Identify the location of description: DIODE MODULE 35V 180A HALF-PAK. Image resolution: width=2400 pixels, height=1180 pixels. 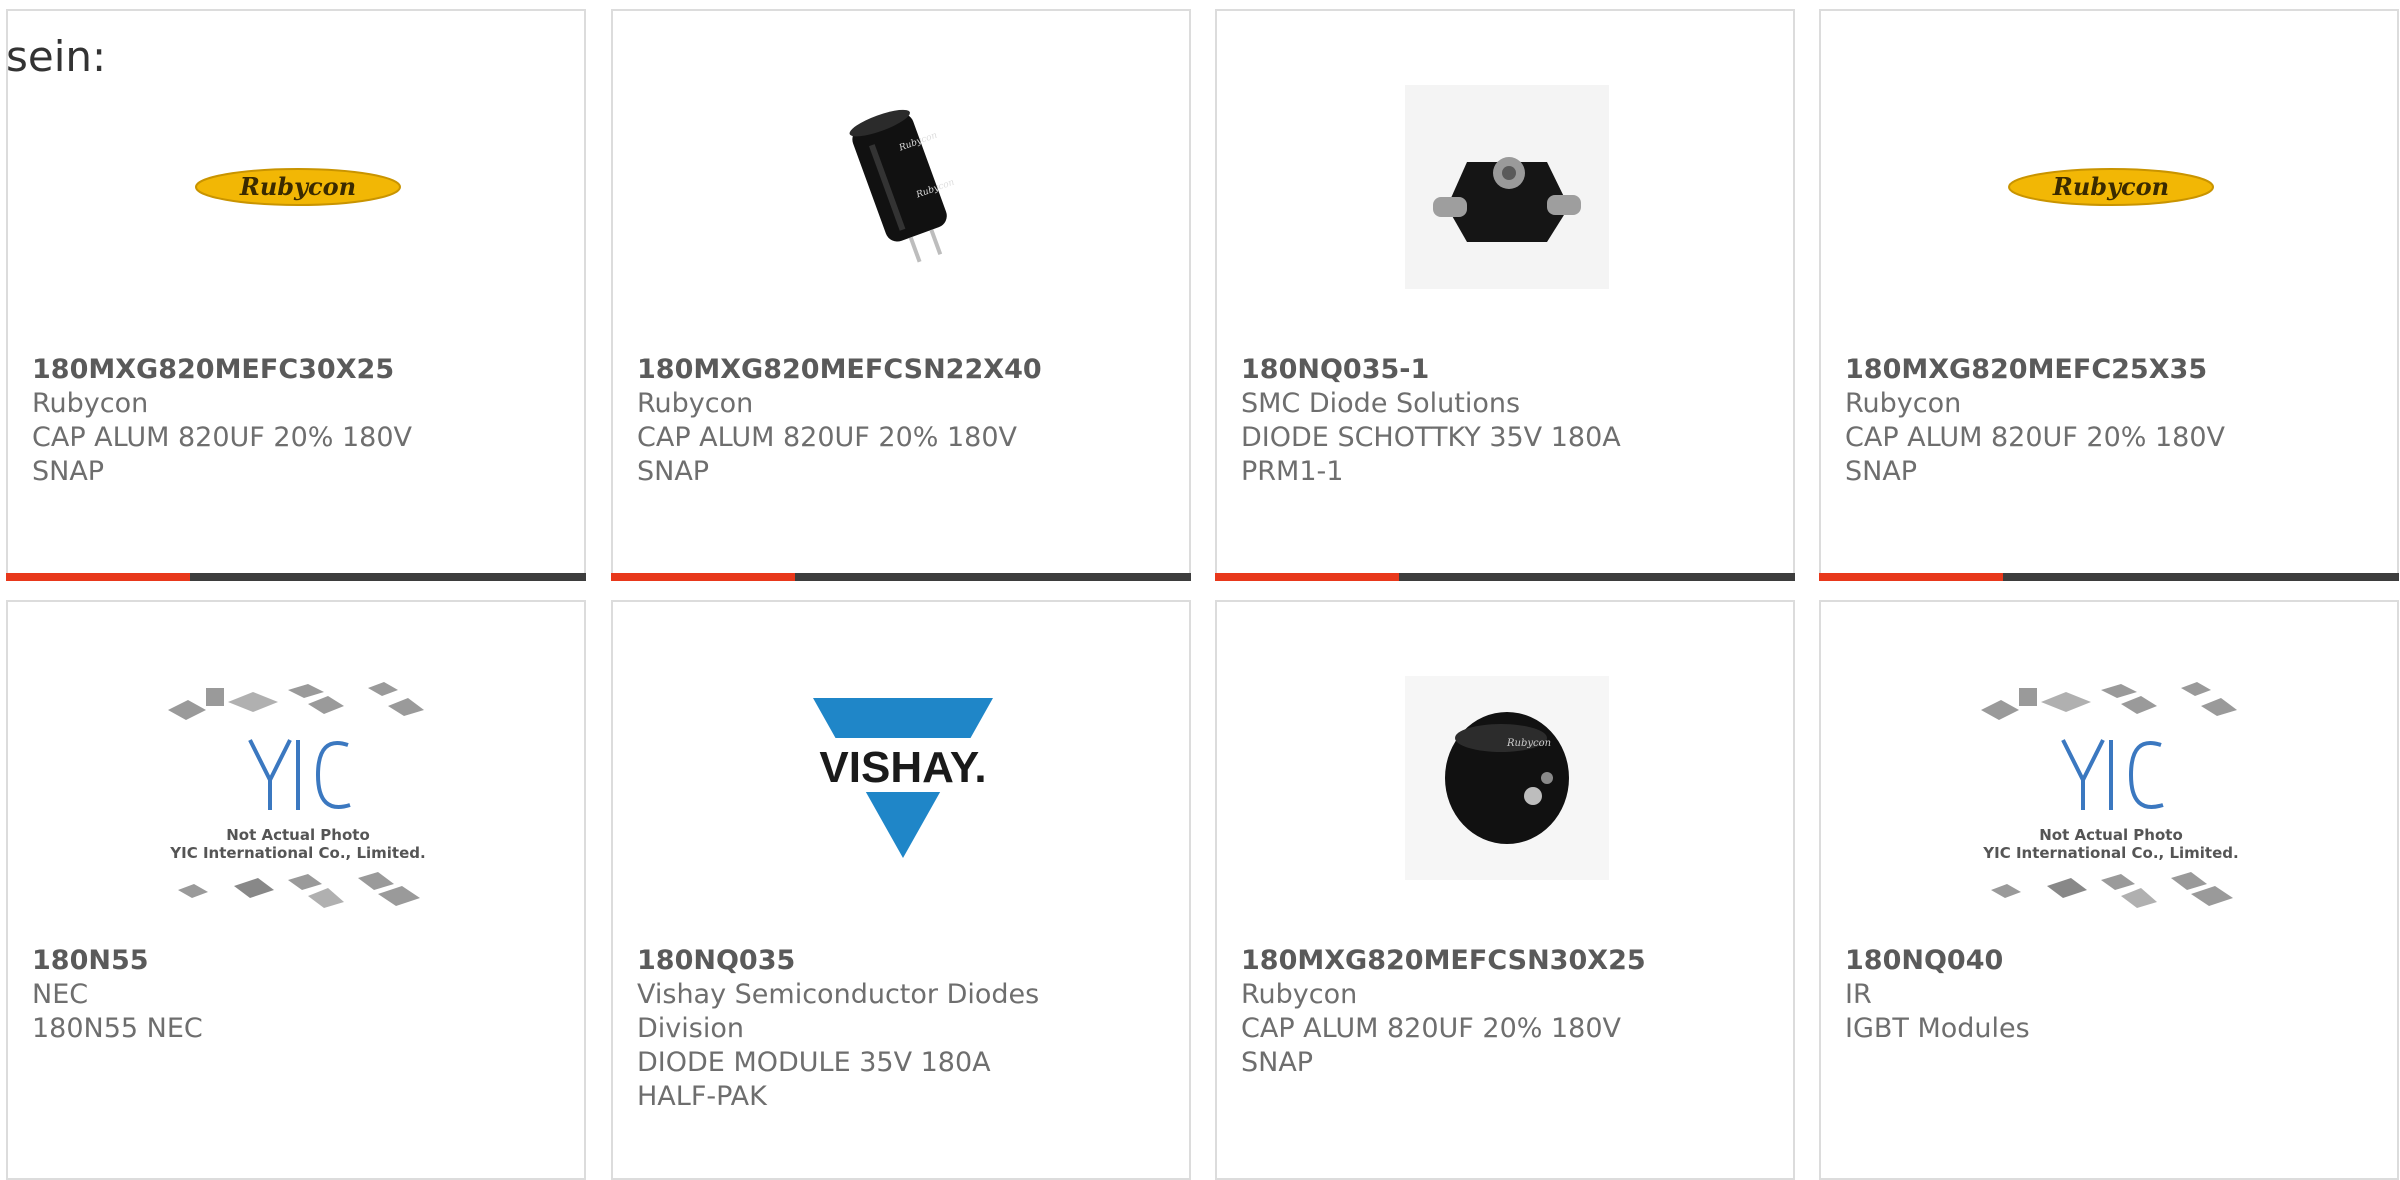
(814, 1079).